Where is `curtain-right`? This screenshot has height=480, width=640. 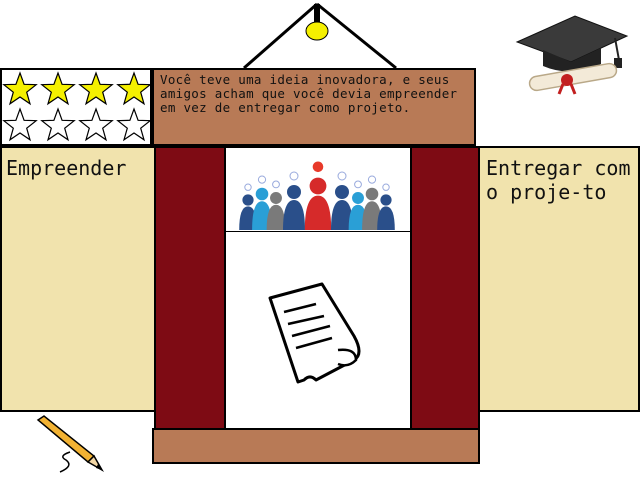
curtain-right is located at coordinates (445, 288).